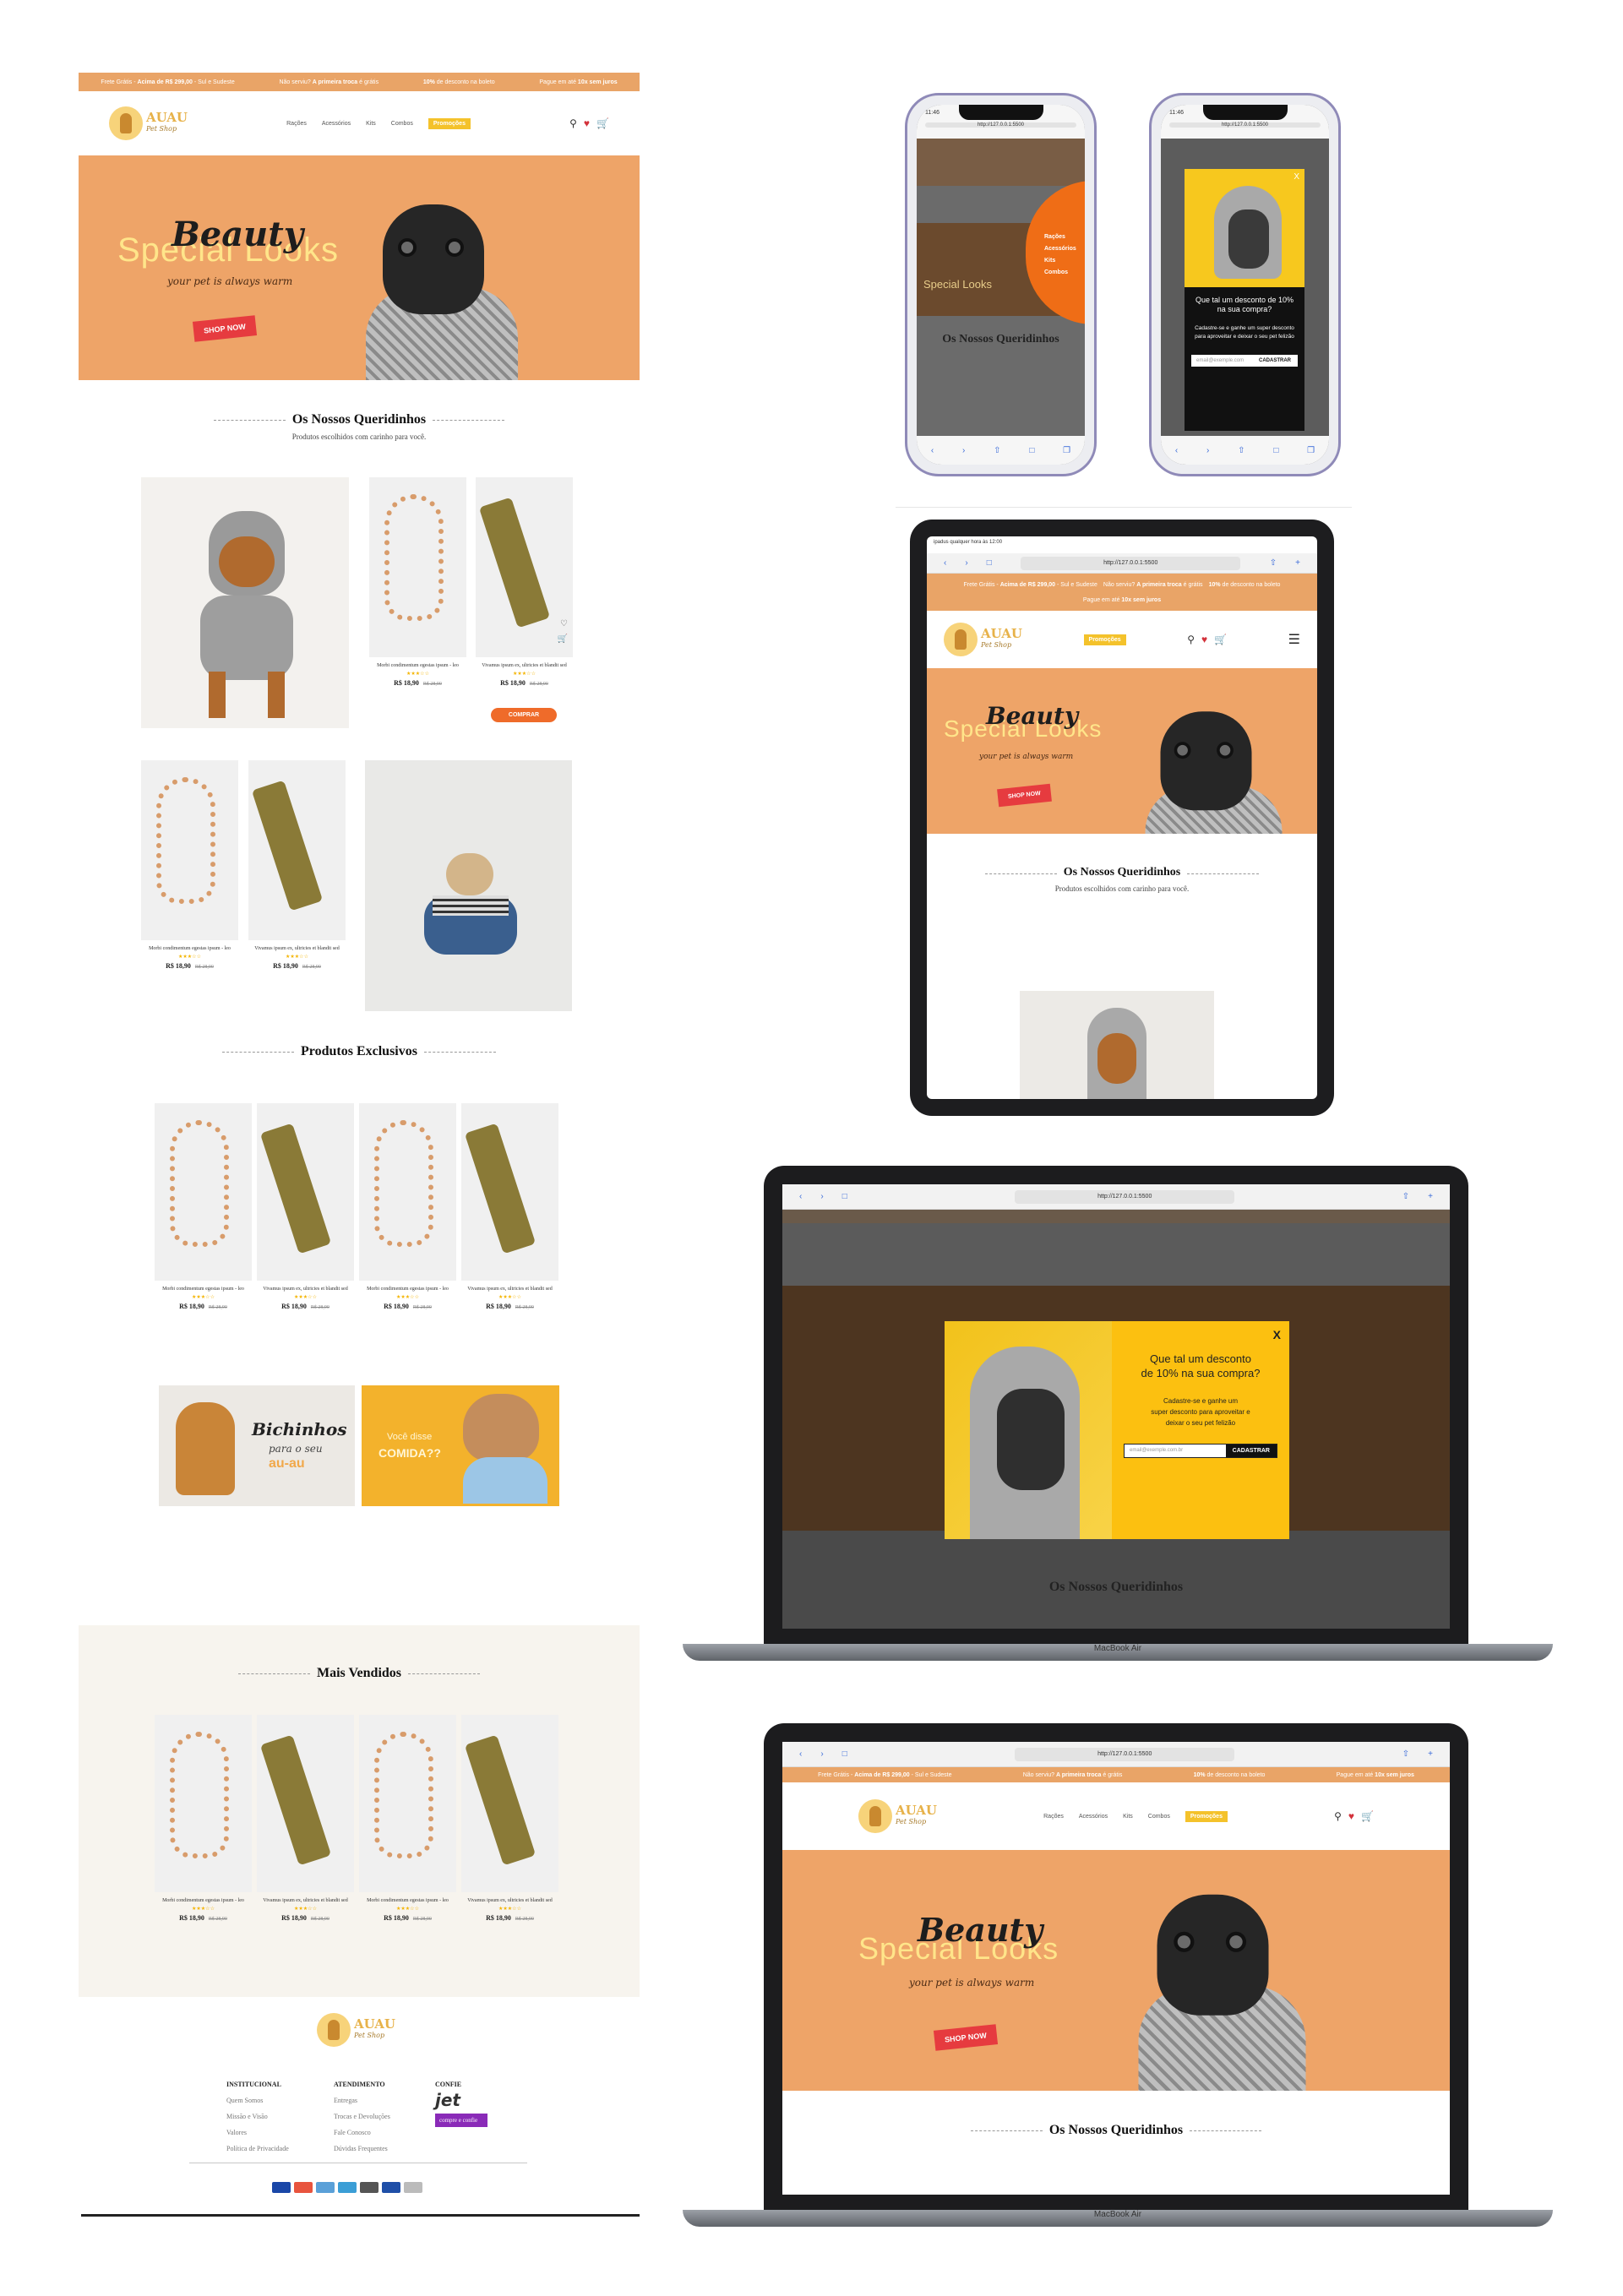 This screenshot has height=2296, width=1623. I want to click on footer-link: Valores, so click(257, 2133).